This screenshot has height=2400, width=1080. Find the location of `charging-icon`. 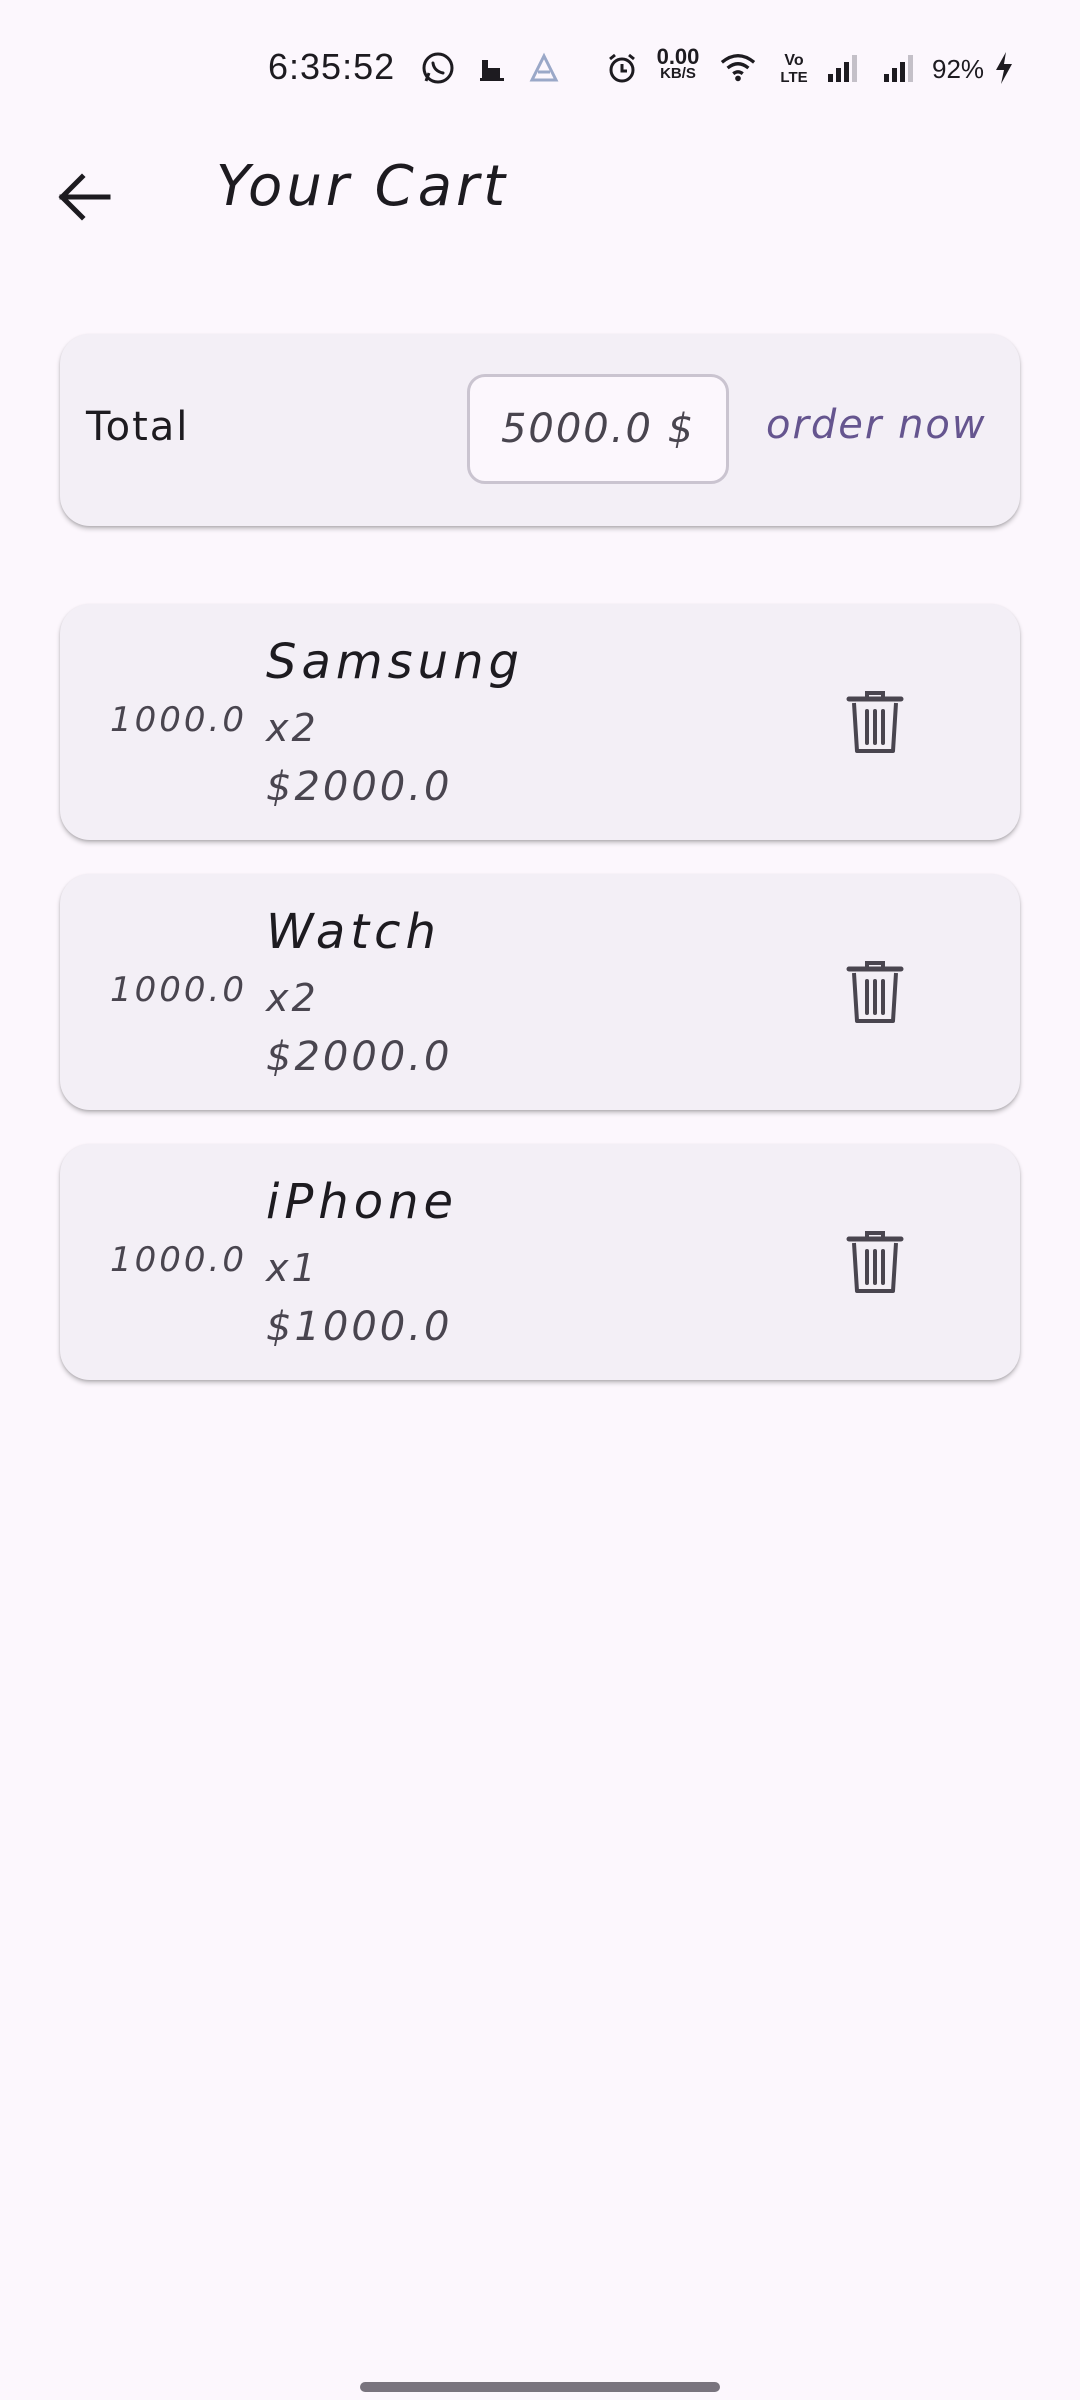

charging-icon is located at coordinates (1004, 68).